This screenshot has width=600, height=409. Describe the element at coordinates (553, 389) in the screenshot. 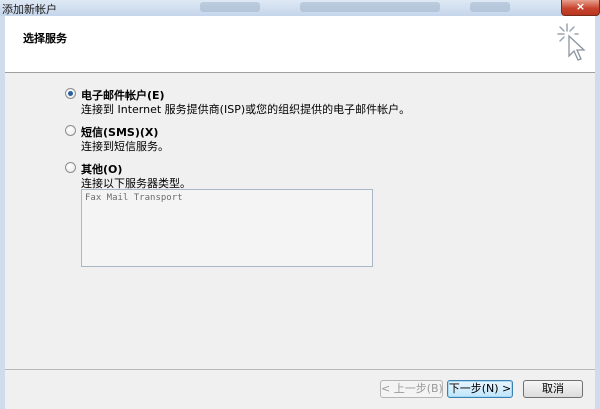

I see `cancel-button: 取消` at that location.